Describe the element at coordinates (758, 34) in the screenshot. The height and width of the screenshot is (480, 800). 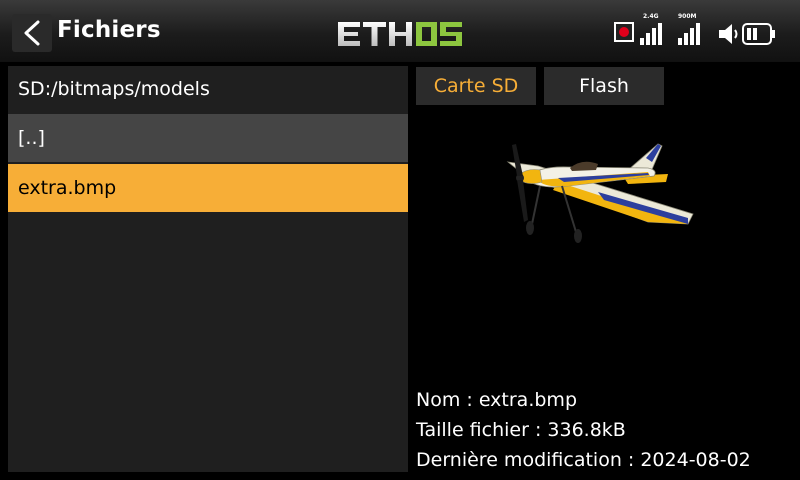
I see `battery-icon` at that location.